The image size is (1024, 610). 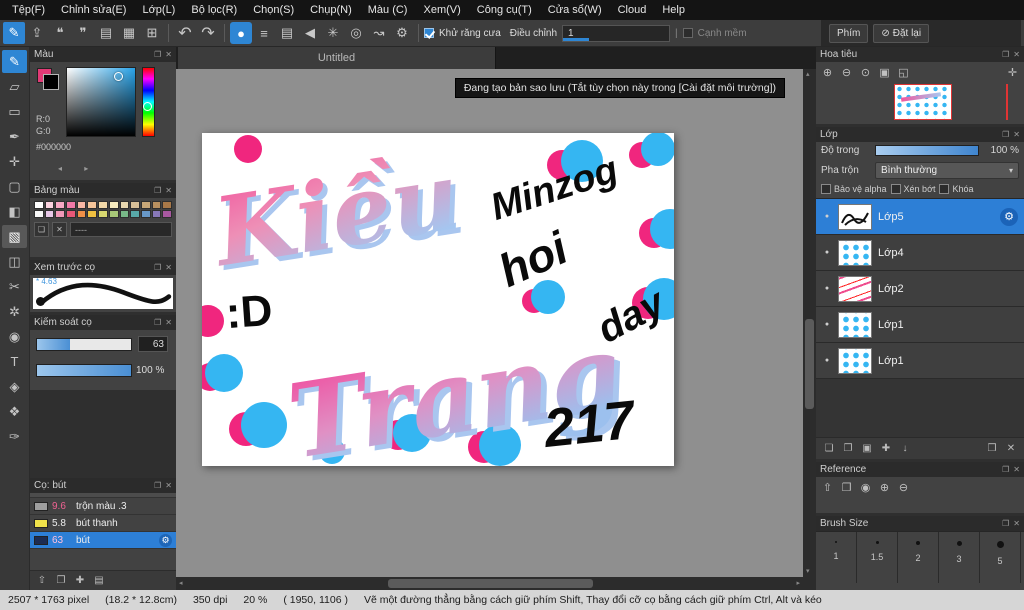 I want to click on redo-button: ↷, so click(x=208, y=33).